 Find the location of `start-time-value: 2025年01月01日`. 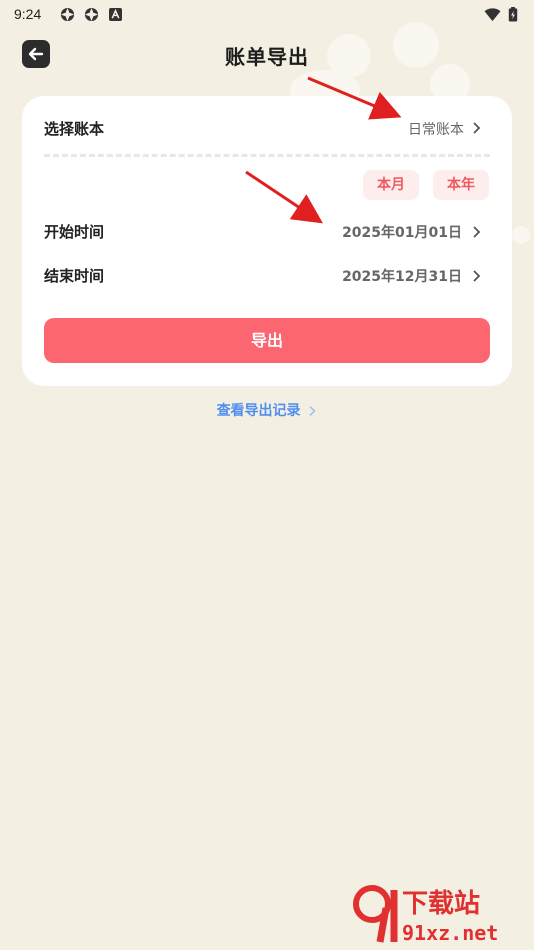

start-time-value: 2025年01月01日 is located at coordinates (402, 233).